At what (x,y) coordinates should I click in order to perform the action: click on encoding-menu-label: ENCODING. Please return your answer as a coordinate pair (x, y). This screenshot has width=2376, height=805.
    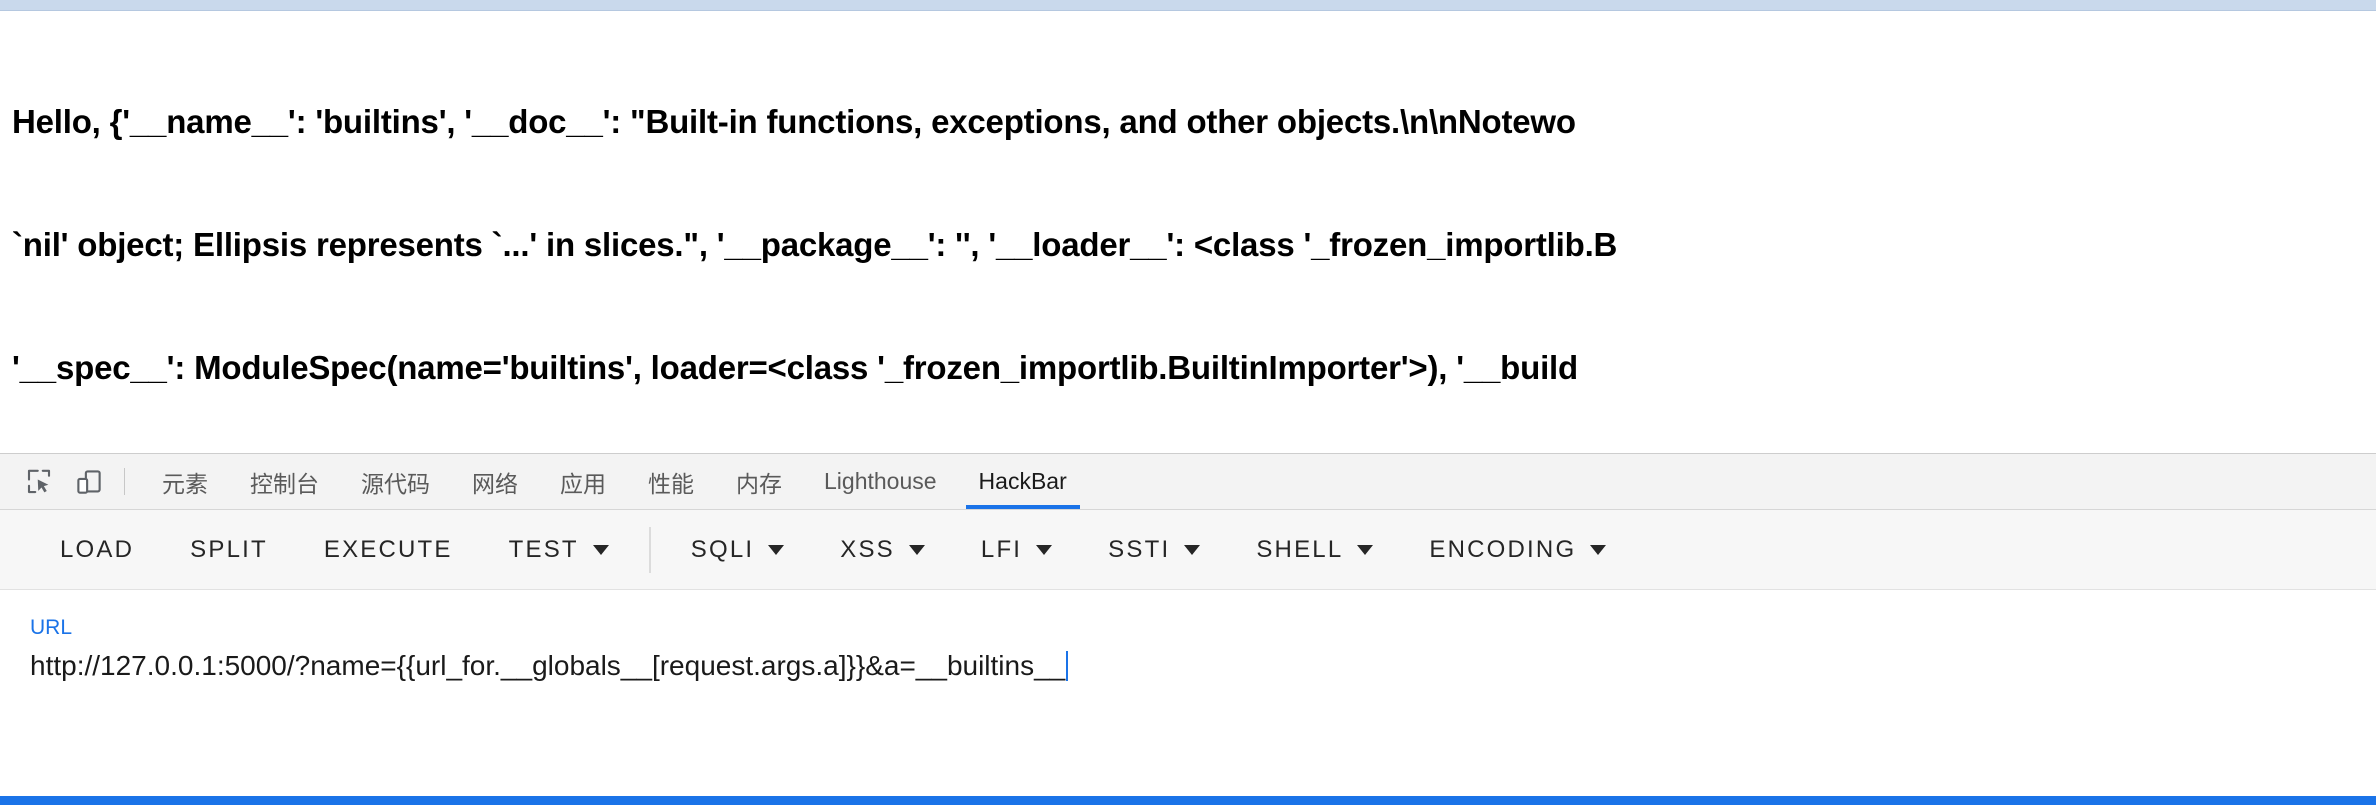
    Looking at the image, I should click on (1503, 549).